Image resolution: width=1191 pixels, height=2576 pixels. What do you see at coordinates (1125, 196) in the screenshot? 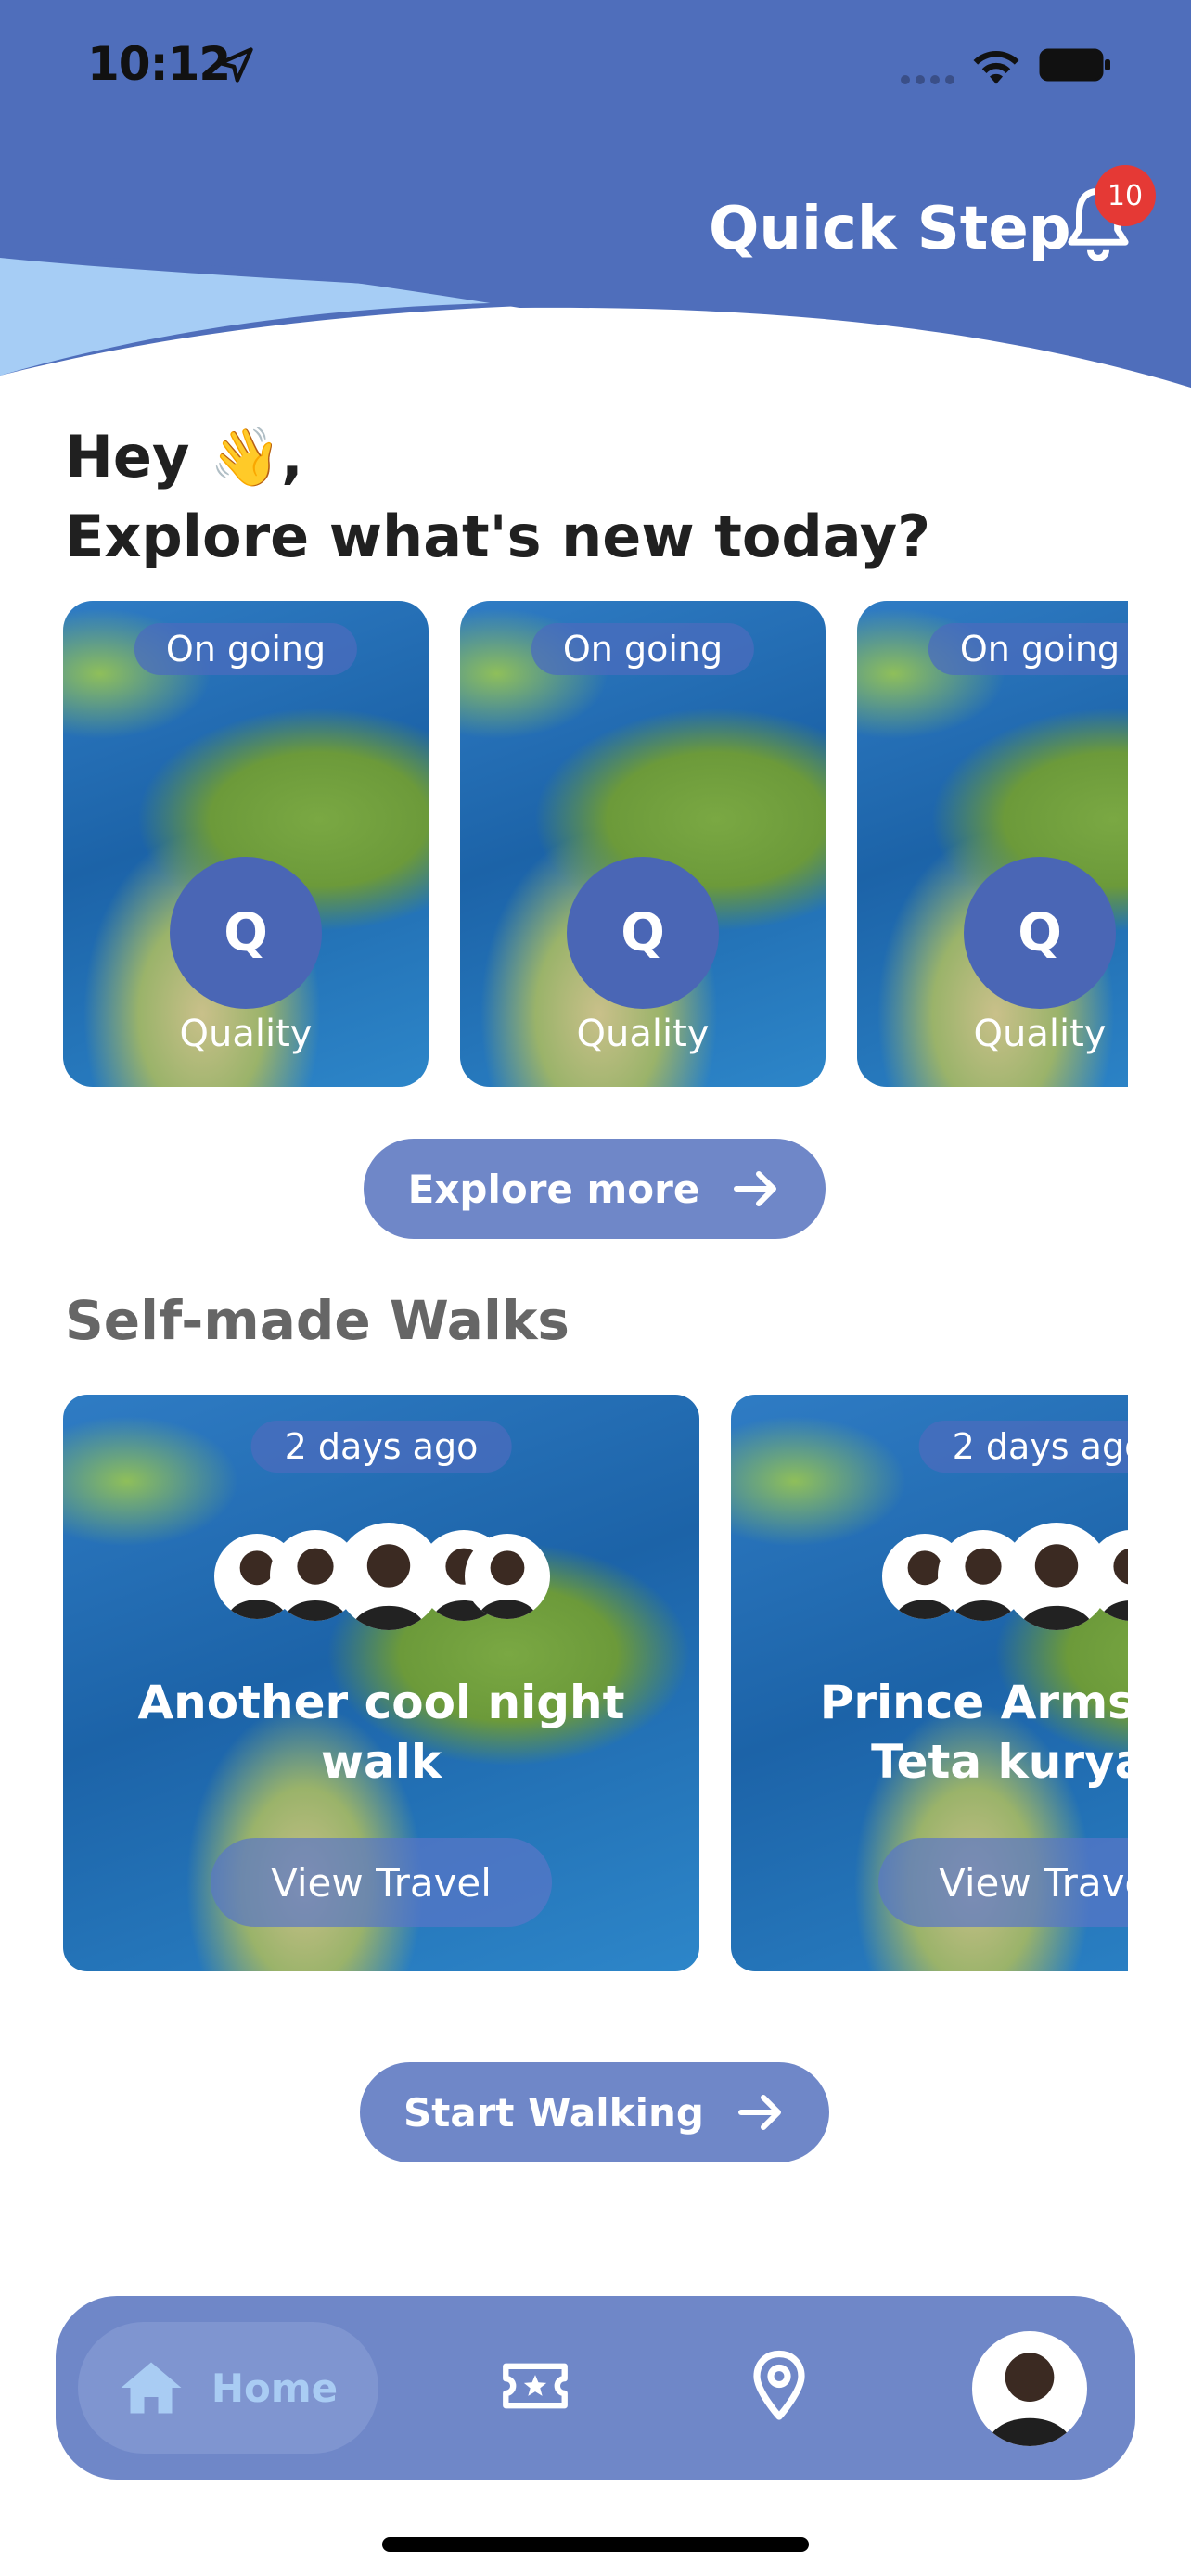
I see `notification-badge: 10` at bounding box center [1125, 196].